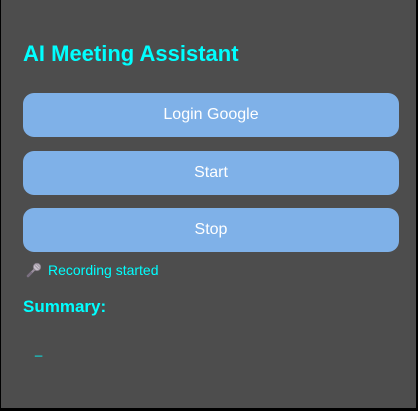 The width and height of the screenshot is (418, 411). Describe the element at coordinates (103, 270) in the screenshot. I see `recording-status-text: Recording started` at that location.